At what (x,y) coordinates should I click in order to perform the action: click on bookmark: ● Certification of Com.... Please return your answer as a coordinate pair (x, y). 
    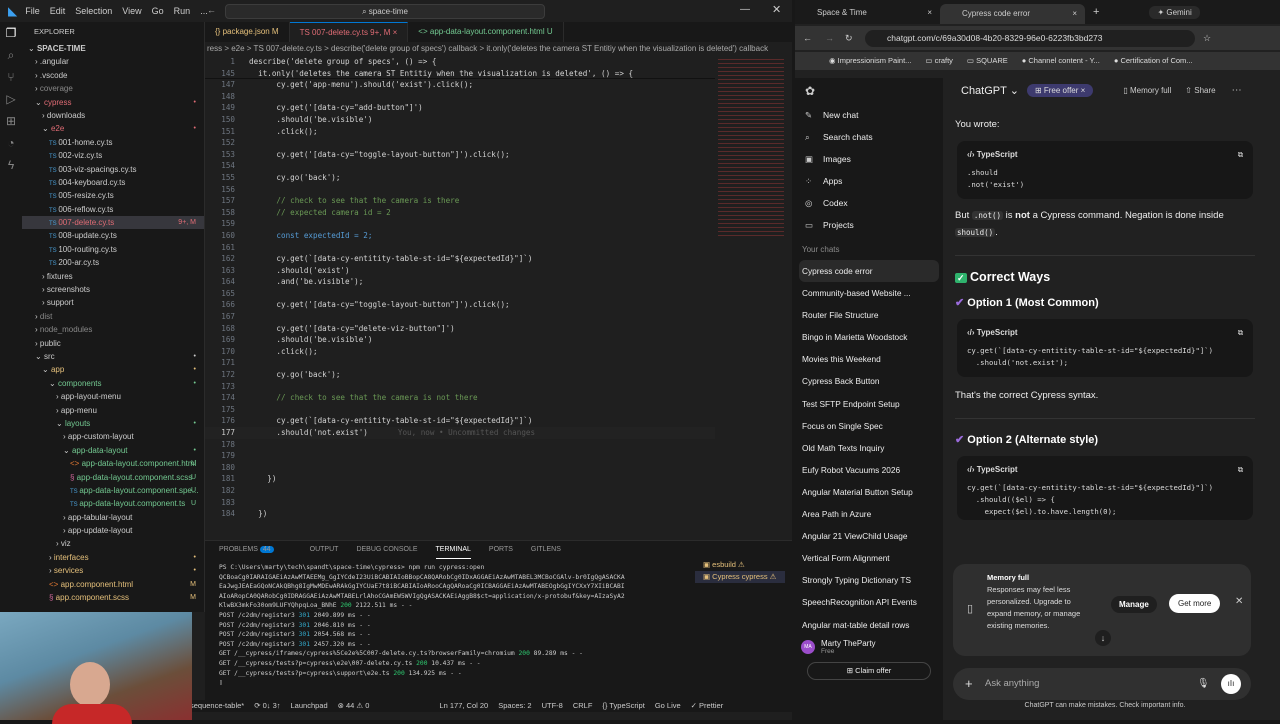
    Looking at the image, I should click on (1153, 61).